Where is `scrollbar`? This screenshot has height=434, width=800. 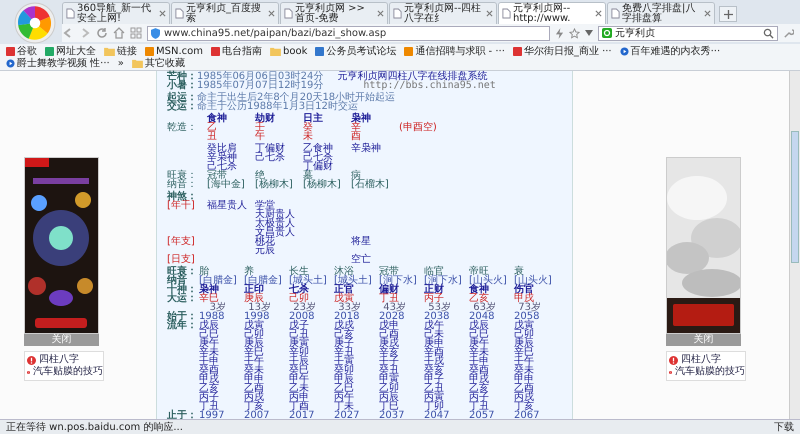 scrollbar is located at coordinates (794, 245).